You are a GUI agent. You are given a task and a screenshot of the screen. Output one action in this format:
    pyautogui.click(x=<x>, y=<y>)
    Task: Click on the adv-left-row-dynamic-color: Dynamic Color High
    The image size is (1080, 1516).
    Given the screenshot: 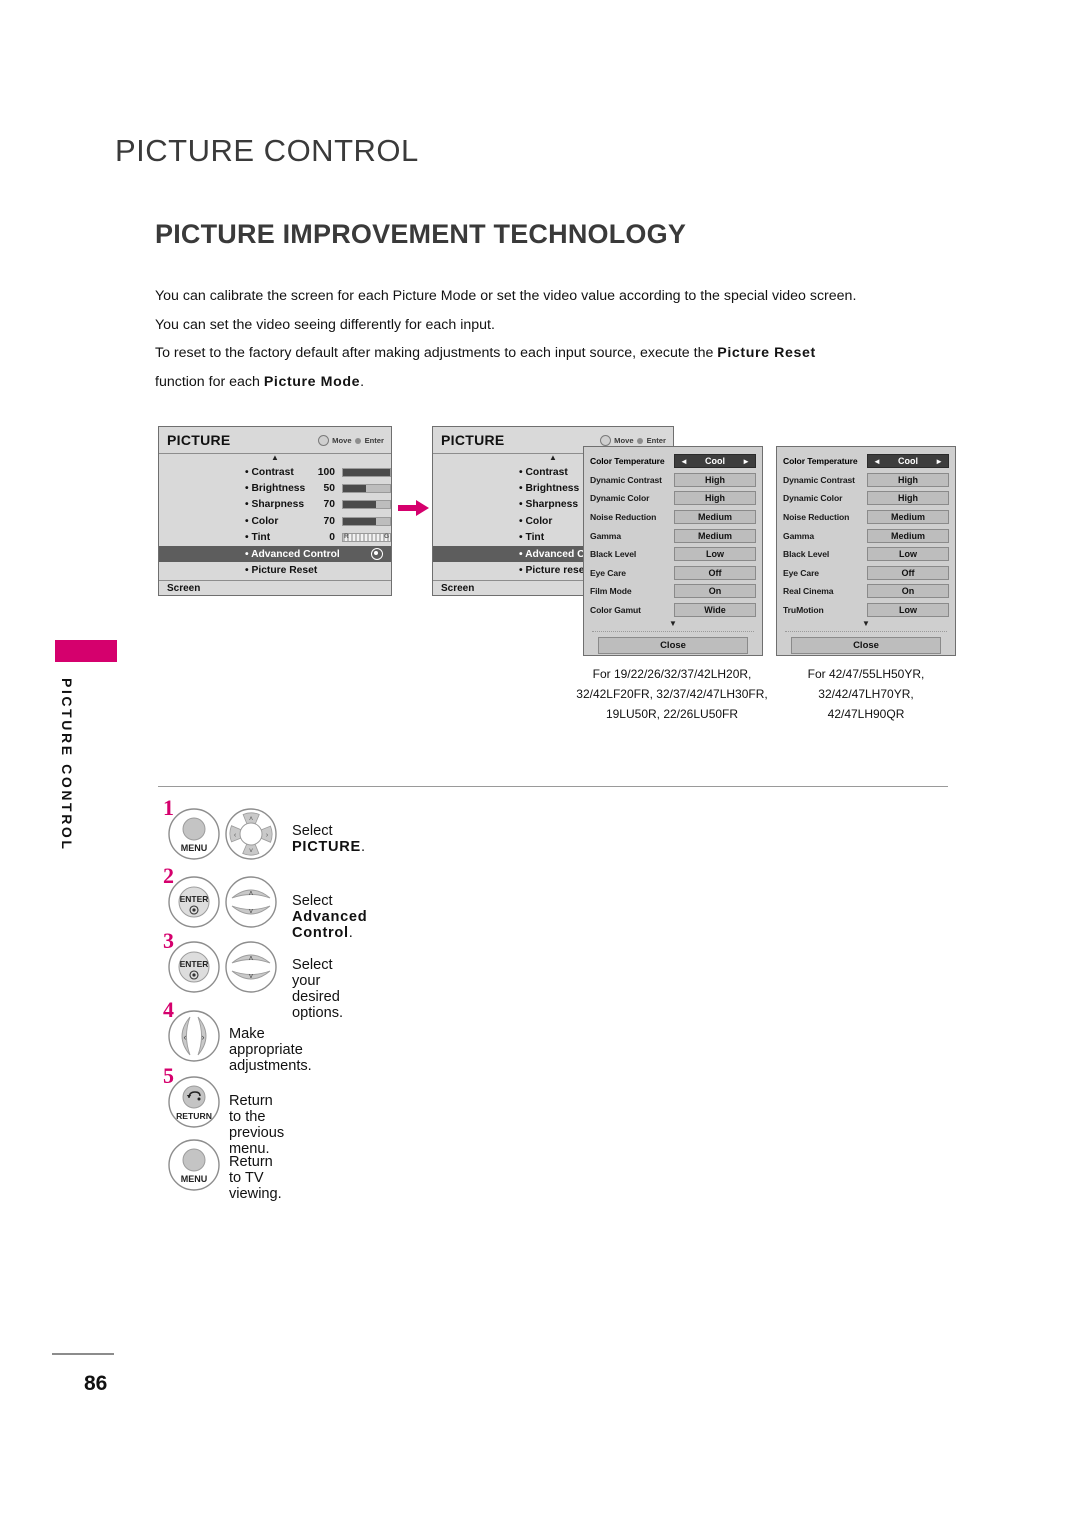 What is the action you would take?
    pyautogui.click(x=673, y=498)
    